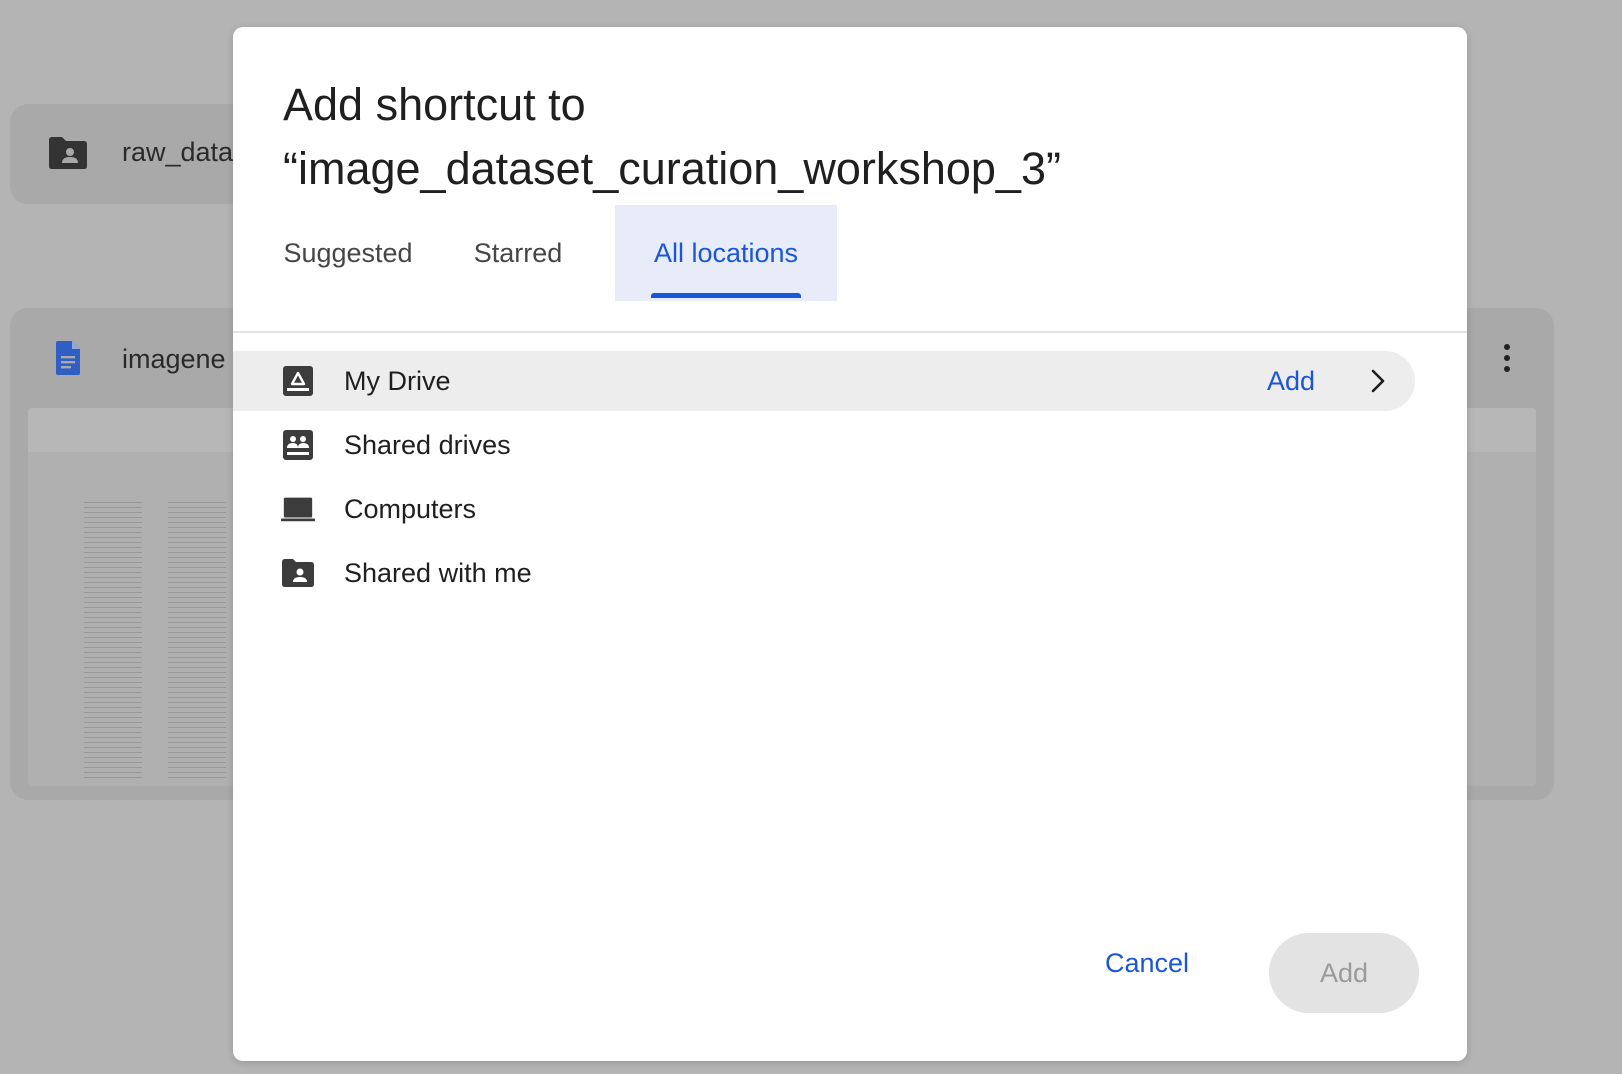 The height and width of the screenshot is (1074, 1622). Describe the element at coordinates (824, 445) in the screenshot. I see `location-row-shared-drives: Shared drives` at that location.